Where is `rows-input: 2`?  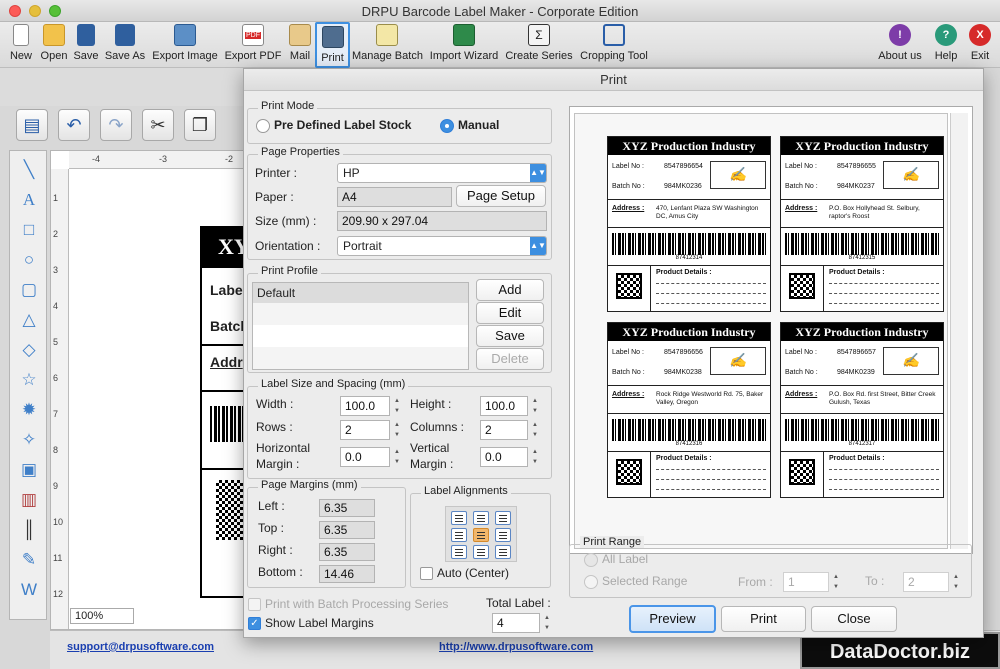
rows-input: 2 is located at coordinates (365, 430).